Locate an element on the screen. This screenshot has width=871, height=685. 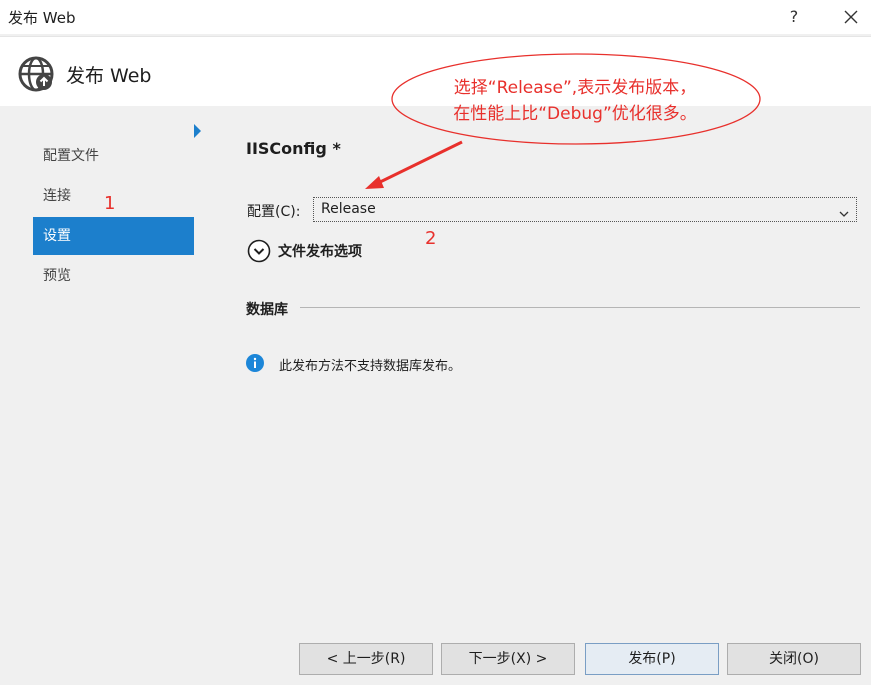
expand-chevron-icon is located at coordinates (259, 251).